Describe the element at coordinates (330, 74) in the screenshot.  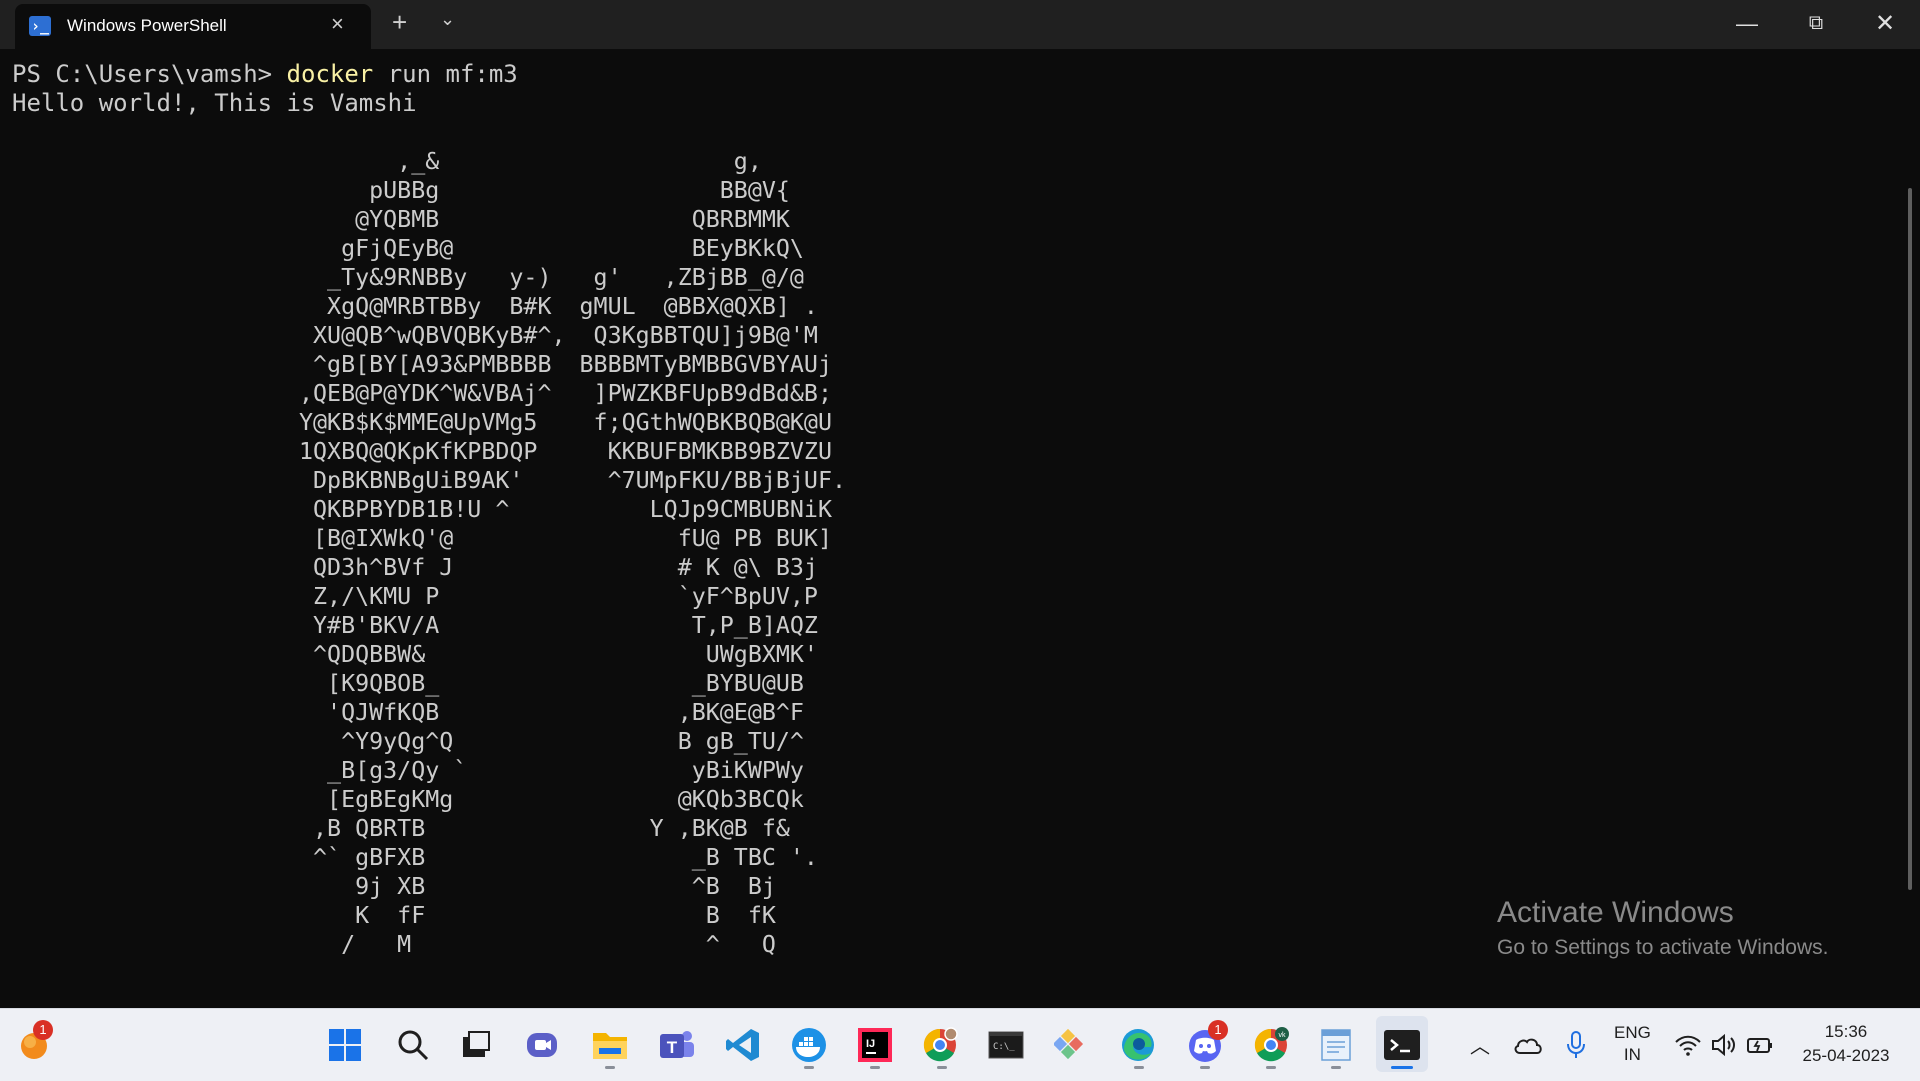
I see `command-name: docker` at that location.